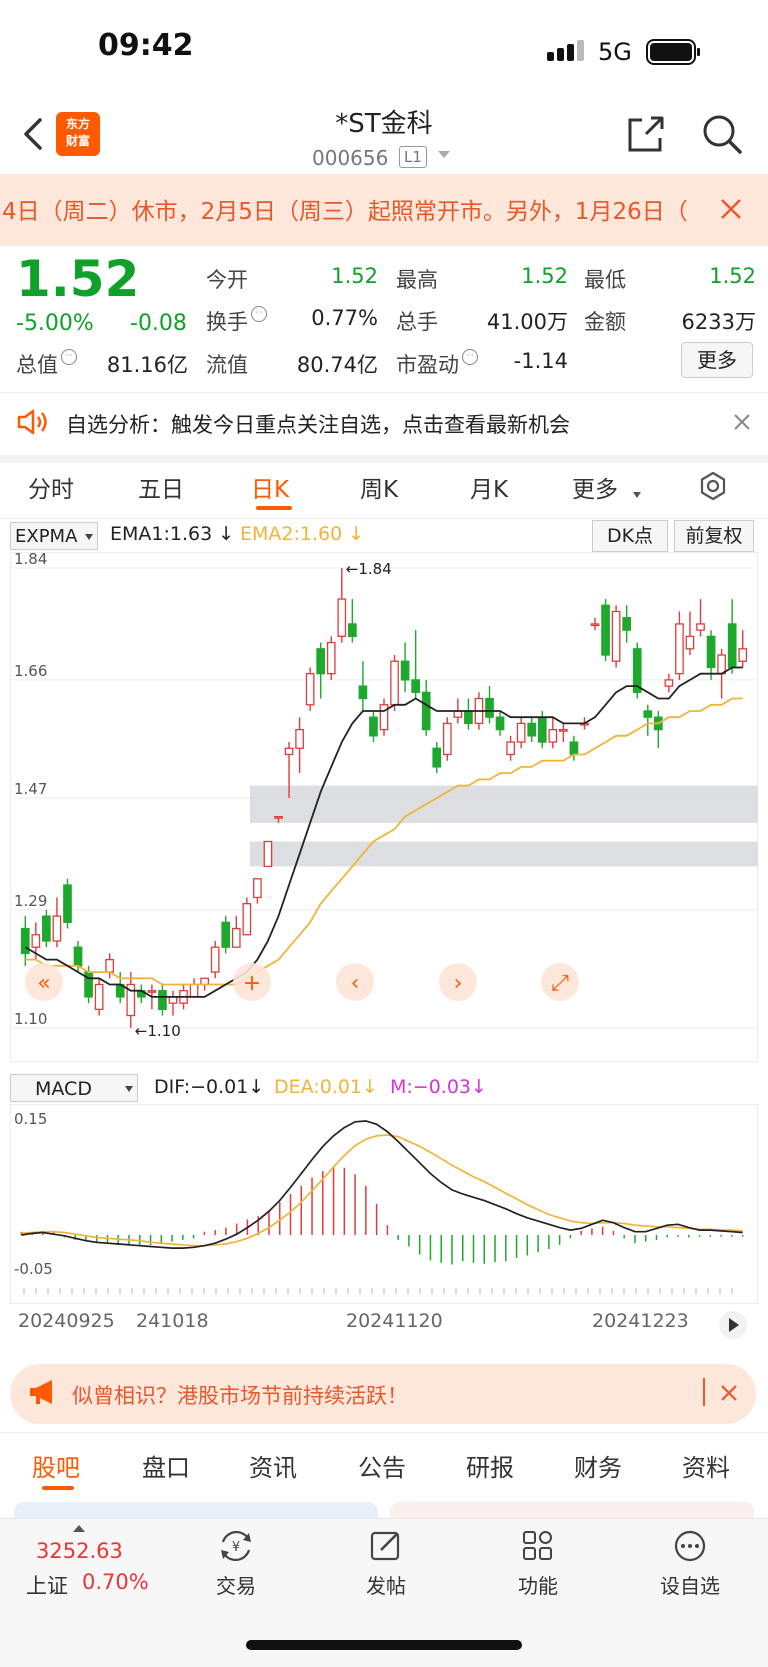  Describe the element at coordinates (714, 536) in the screenshot. I see `adjust-button: 前复权` at that location.